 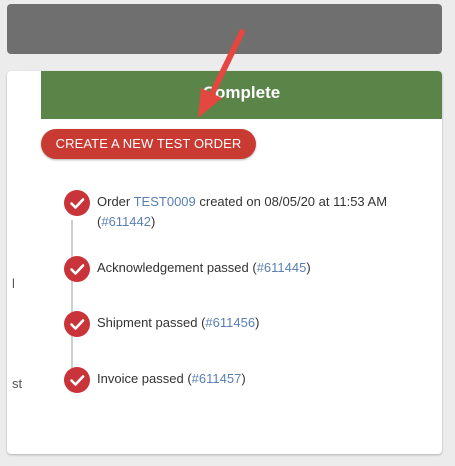 I want to click on clipped-label-fragment: st, so click(x=17, y=383).